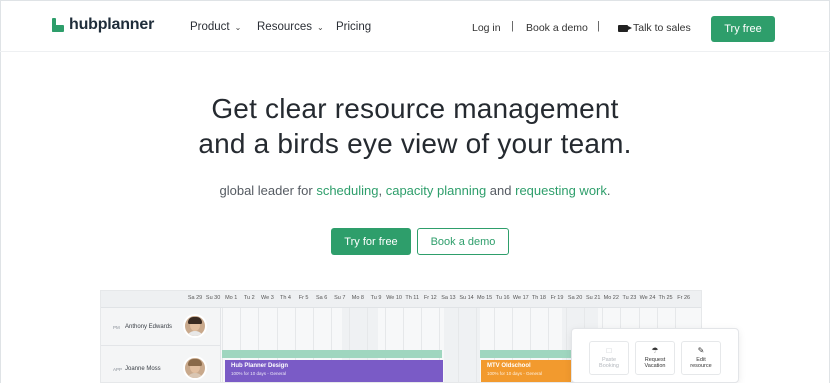 The image size is (830, 383). Describe the element at coordinates (448, 298) in the screenshot. I see `day-header: Sa 13` at that location.